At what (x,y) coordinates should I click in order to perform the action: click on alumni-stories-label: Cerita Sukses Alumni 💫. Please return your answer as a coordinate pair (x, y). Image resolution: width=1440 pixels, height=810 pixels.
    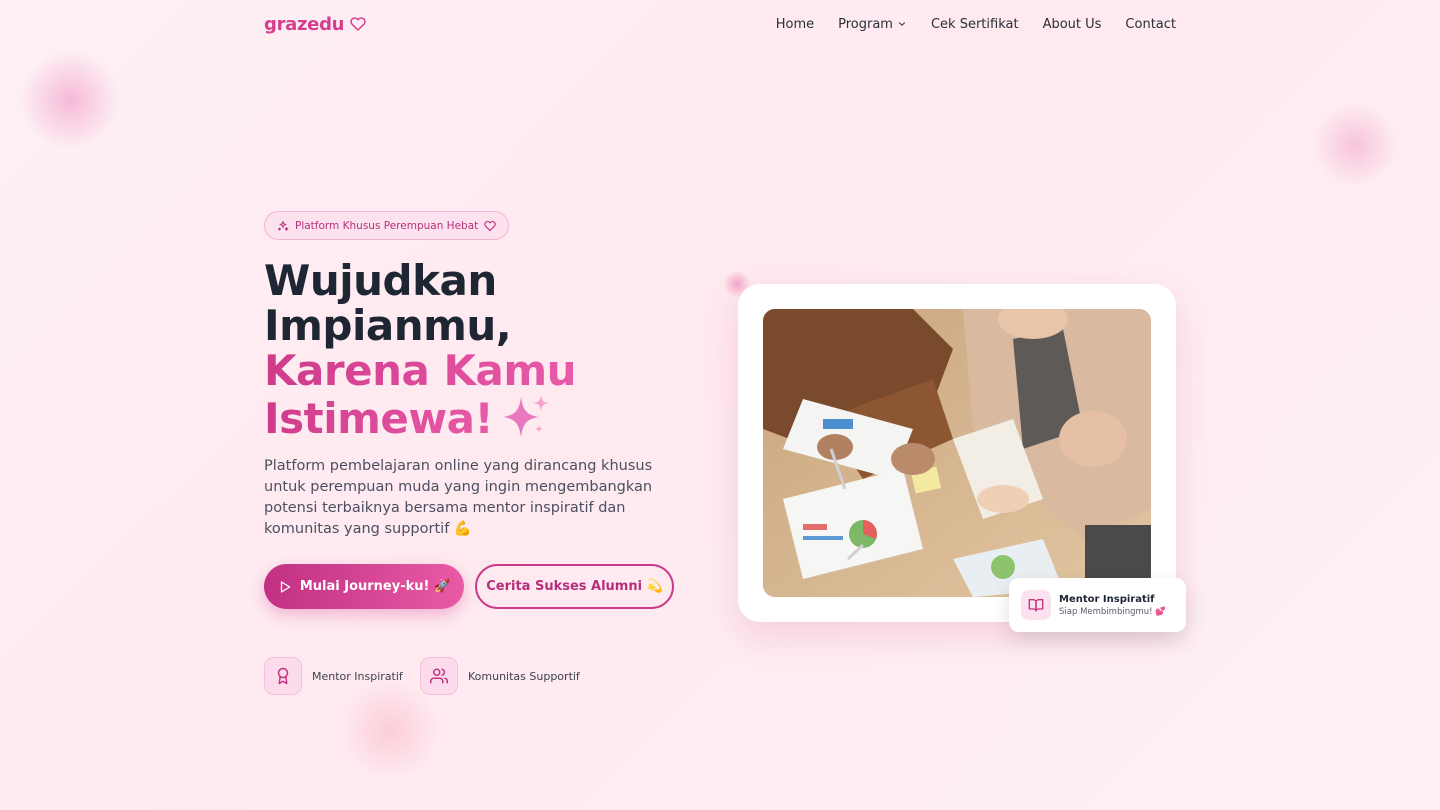
    Looking at the image, I should click on (574, 586).